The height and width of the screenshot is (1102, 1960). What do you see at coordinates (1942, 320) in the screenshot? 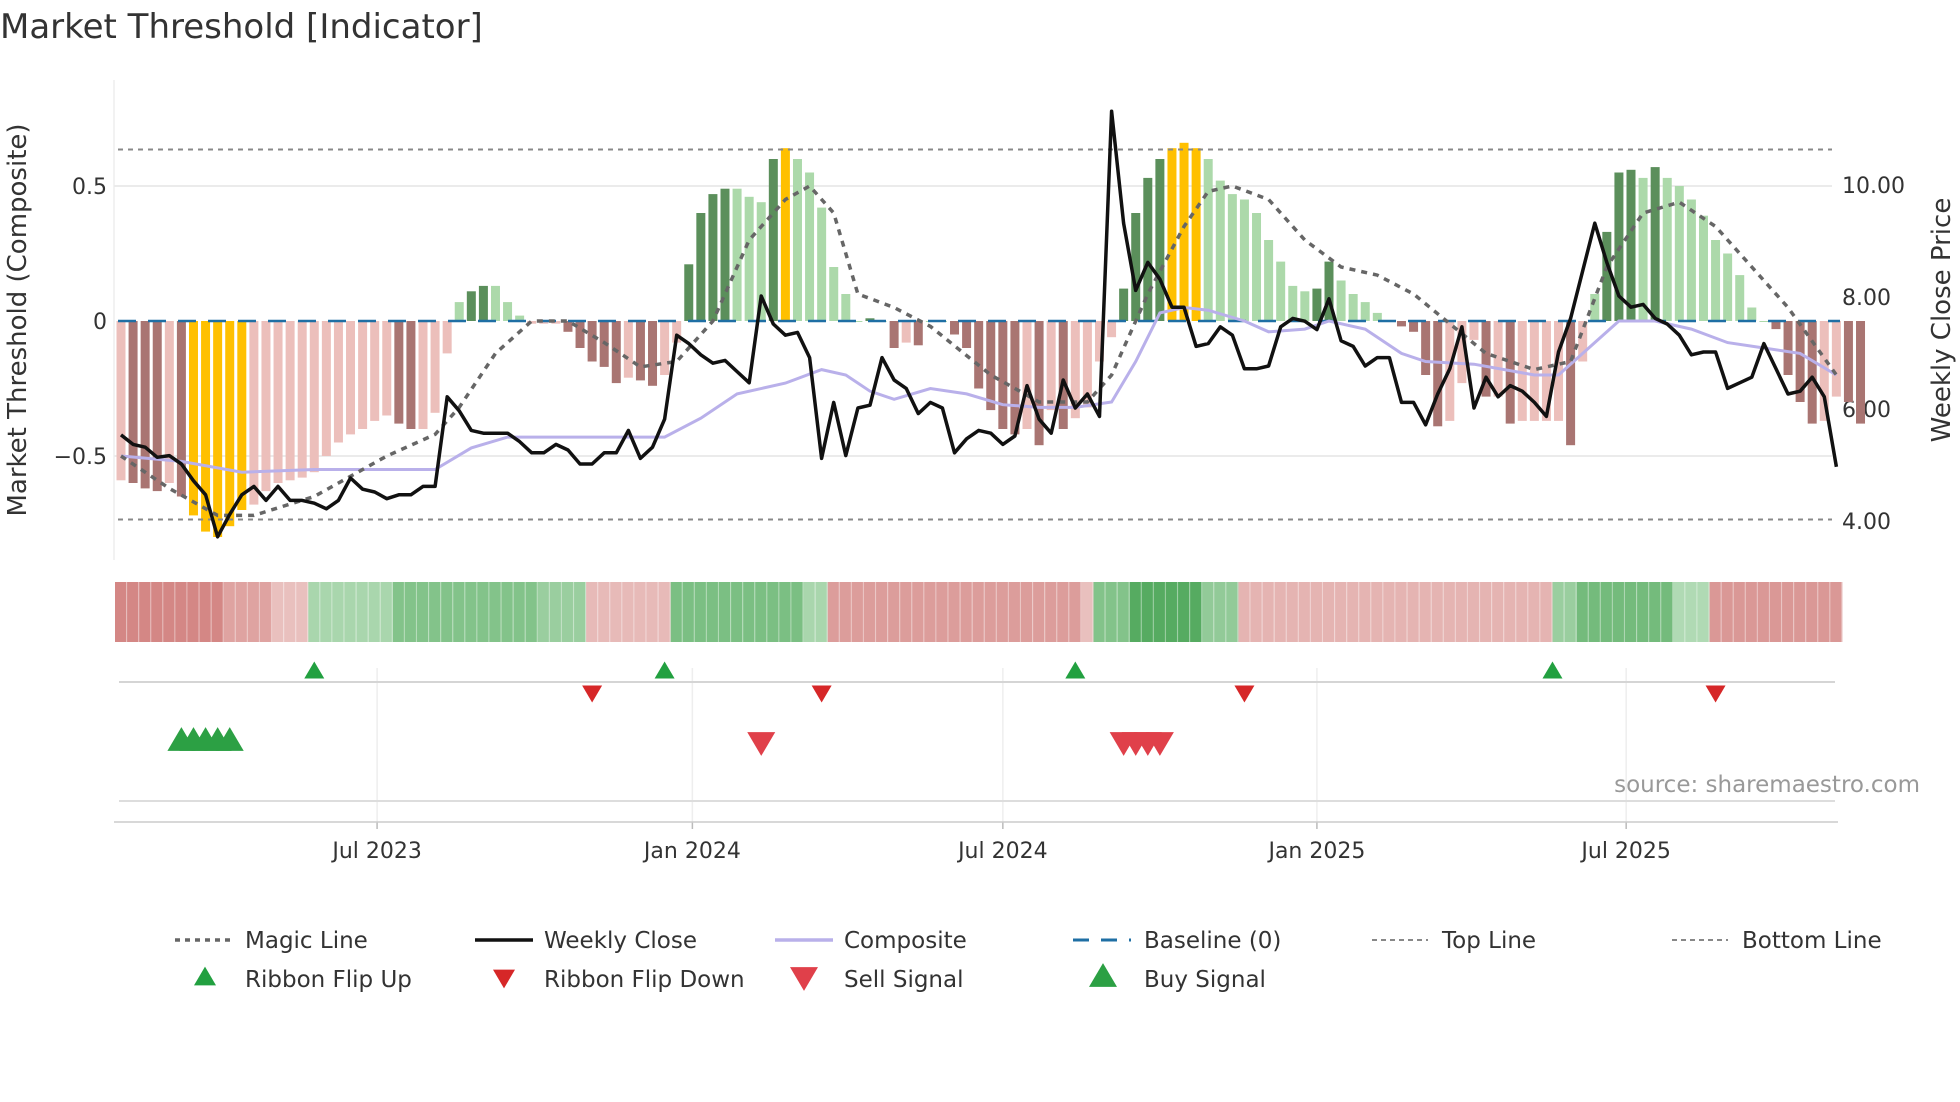
I see `right-axis-label: Weekly Close Price` at bounding box center [1942, 320].